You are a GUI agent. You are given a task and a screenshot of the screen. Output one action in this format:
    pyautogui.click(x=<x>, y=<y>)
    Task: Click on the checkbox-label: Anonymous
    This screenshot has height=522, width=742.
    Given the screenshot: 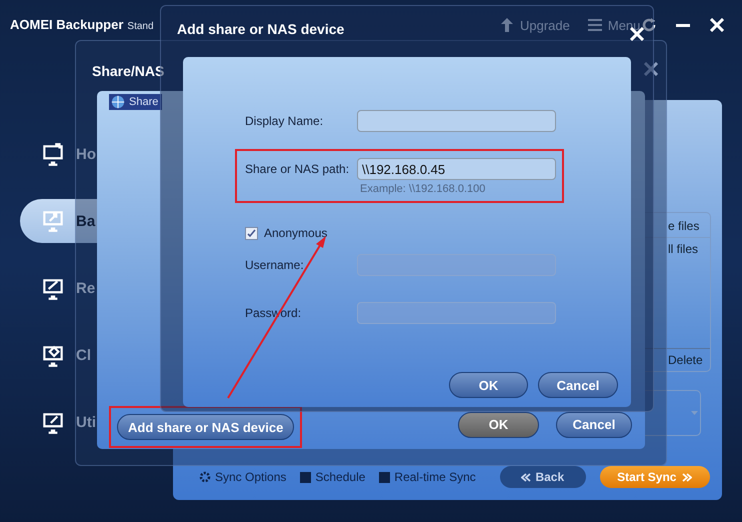 What is the action you would take?
    pyautogui.click(x=296, y=233)
    